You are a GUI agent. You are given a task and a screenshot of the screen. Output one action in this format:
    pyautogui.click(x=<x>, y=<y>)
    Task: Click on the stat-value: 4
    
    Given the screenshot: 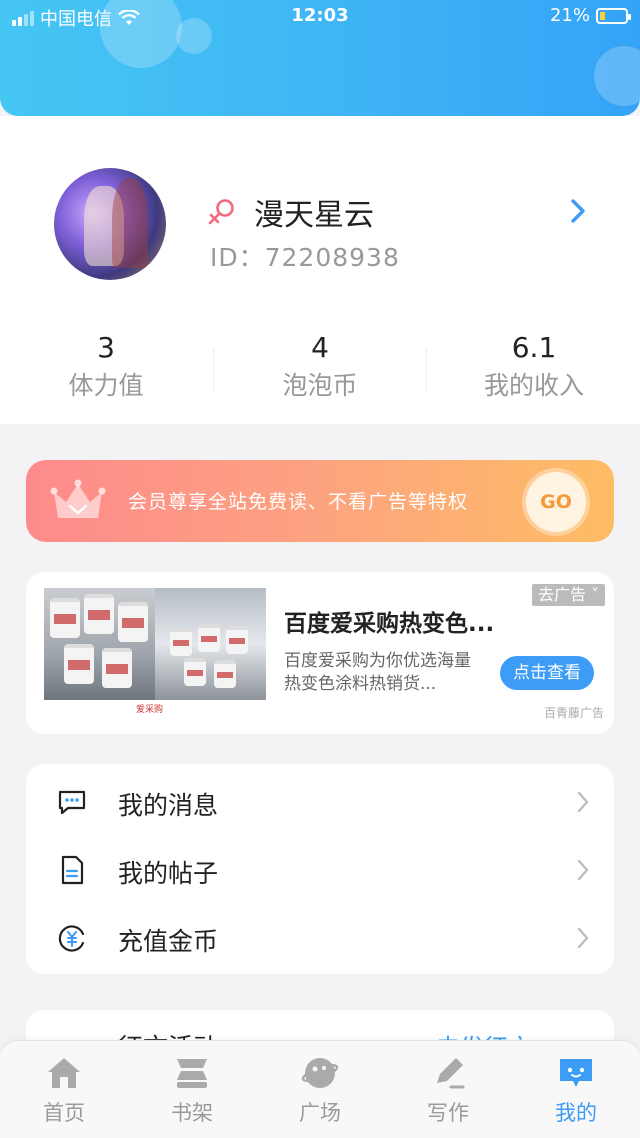 What is the action you would take?
    pyautogui.click(x=320, y=347)
    